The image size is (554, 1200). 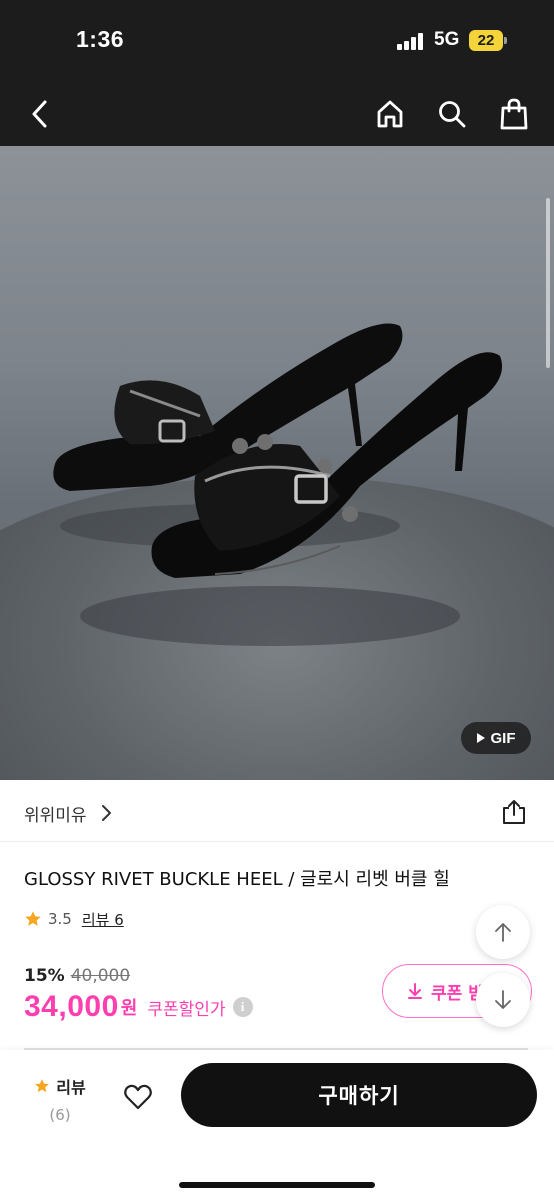 What do you see at coordinates (74, 919) in the screenshot?
I see `rating-row: 3.5 리뷰 6` at bounding box center [74, 919].